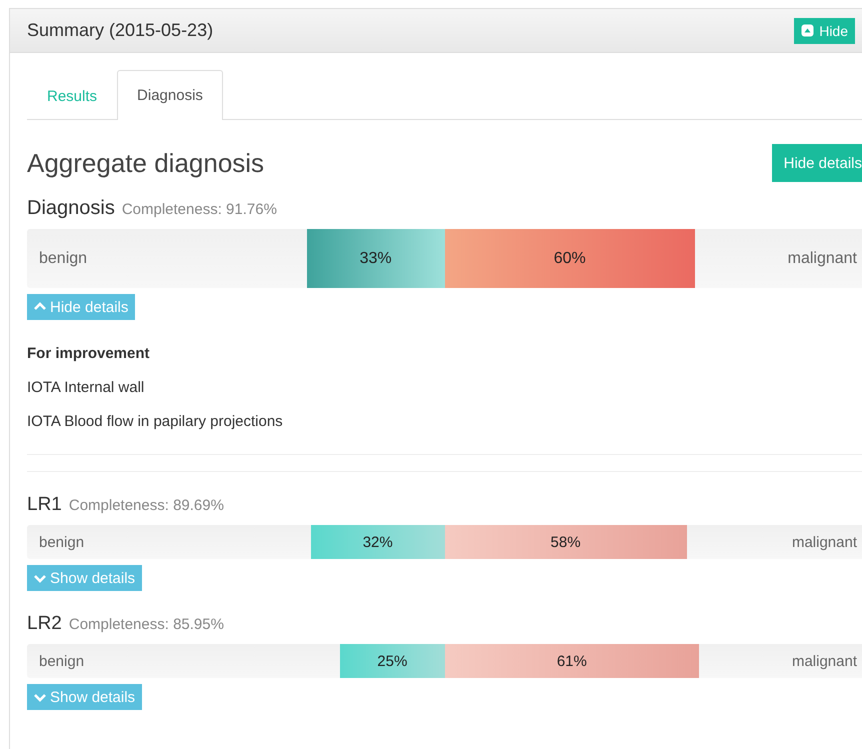  I want to click on collapse-icon, so click(807, 30).